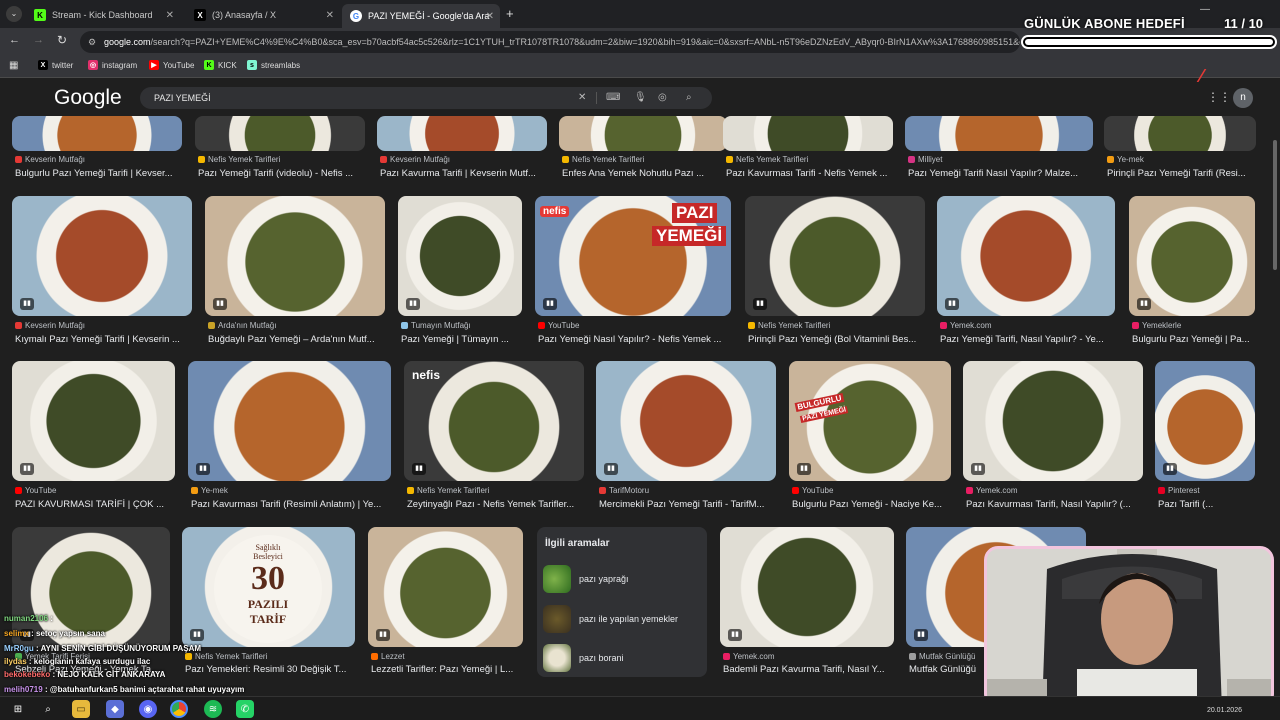 This screenshot has width=1280, height=720. I want to click on result-source: Pinterest, so click(1179, 490).